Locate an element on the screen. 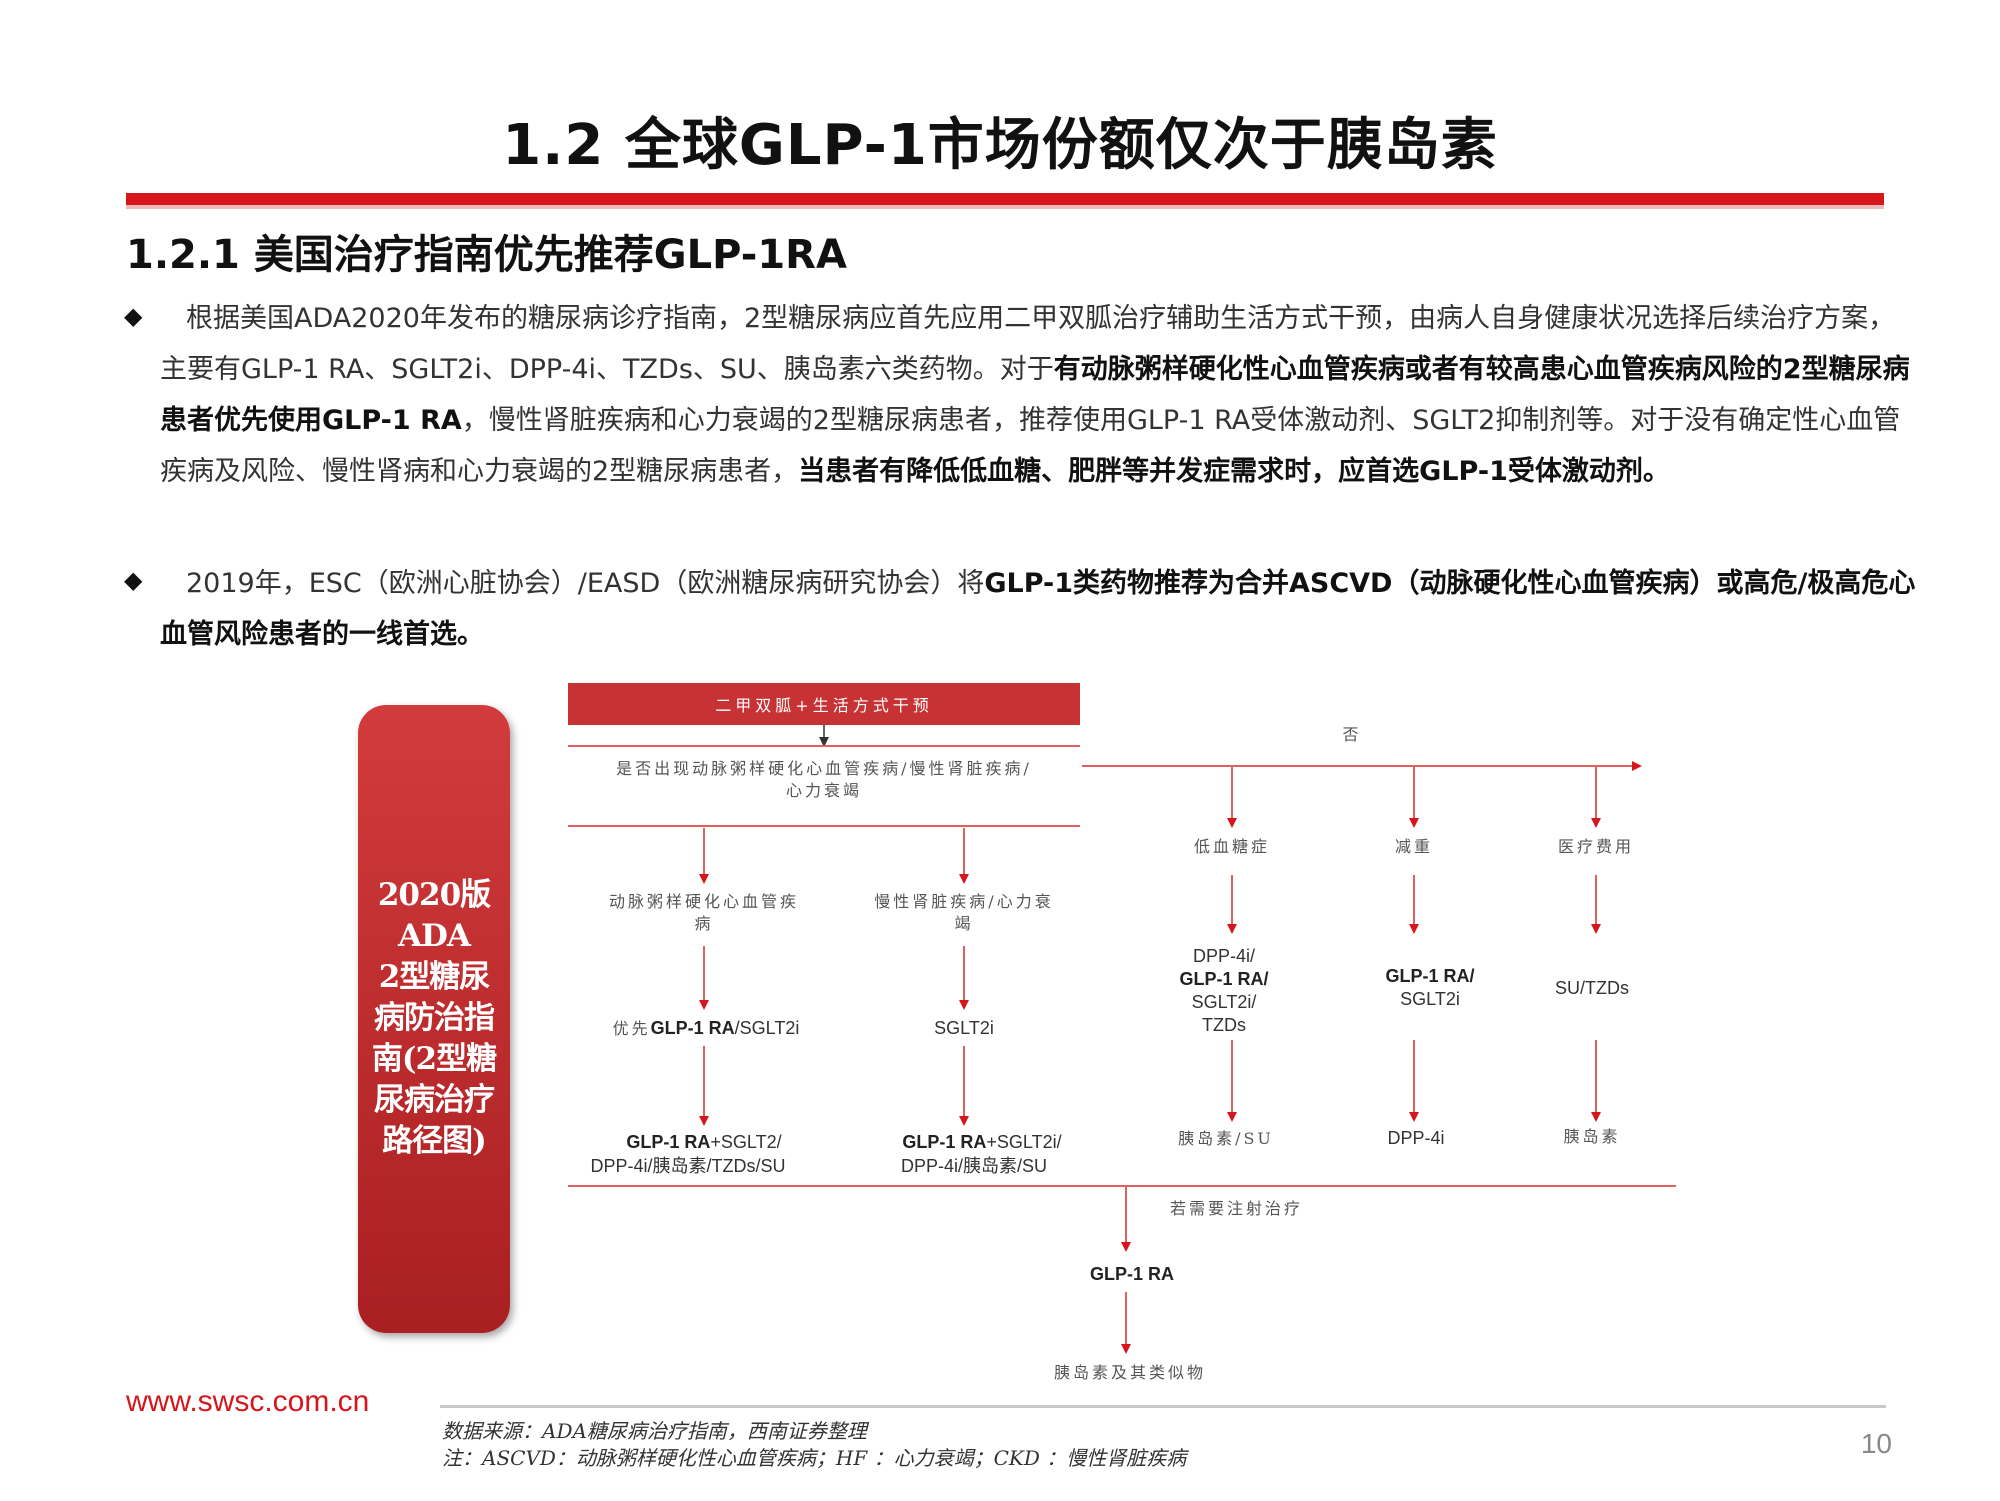  flow-ascvd-step1: 优先GLP-1 RA/SGLT2i is located at coordinates (706, 1028).